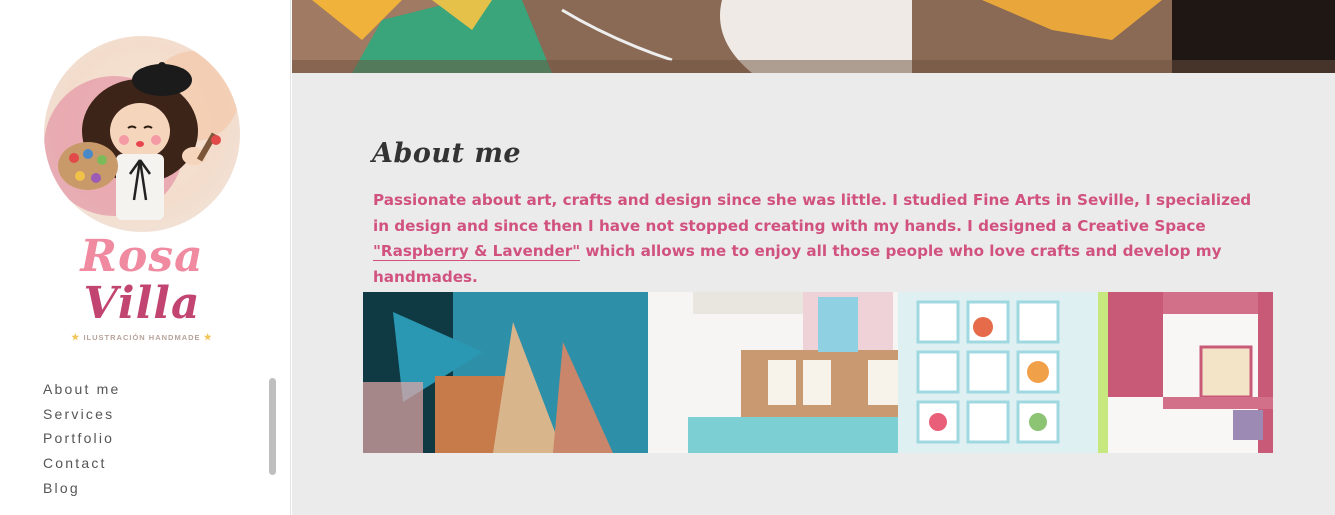  I want to click on logo-tagline-text: ILUSTRACIÓN HANDMADE, so click(142, 337).